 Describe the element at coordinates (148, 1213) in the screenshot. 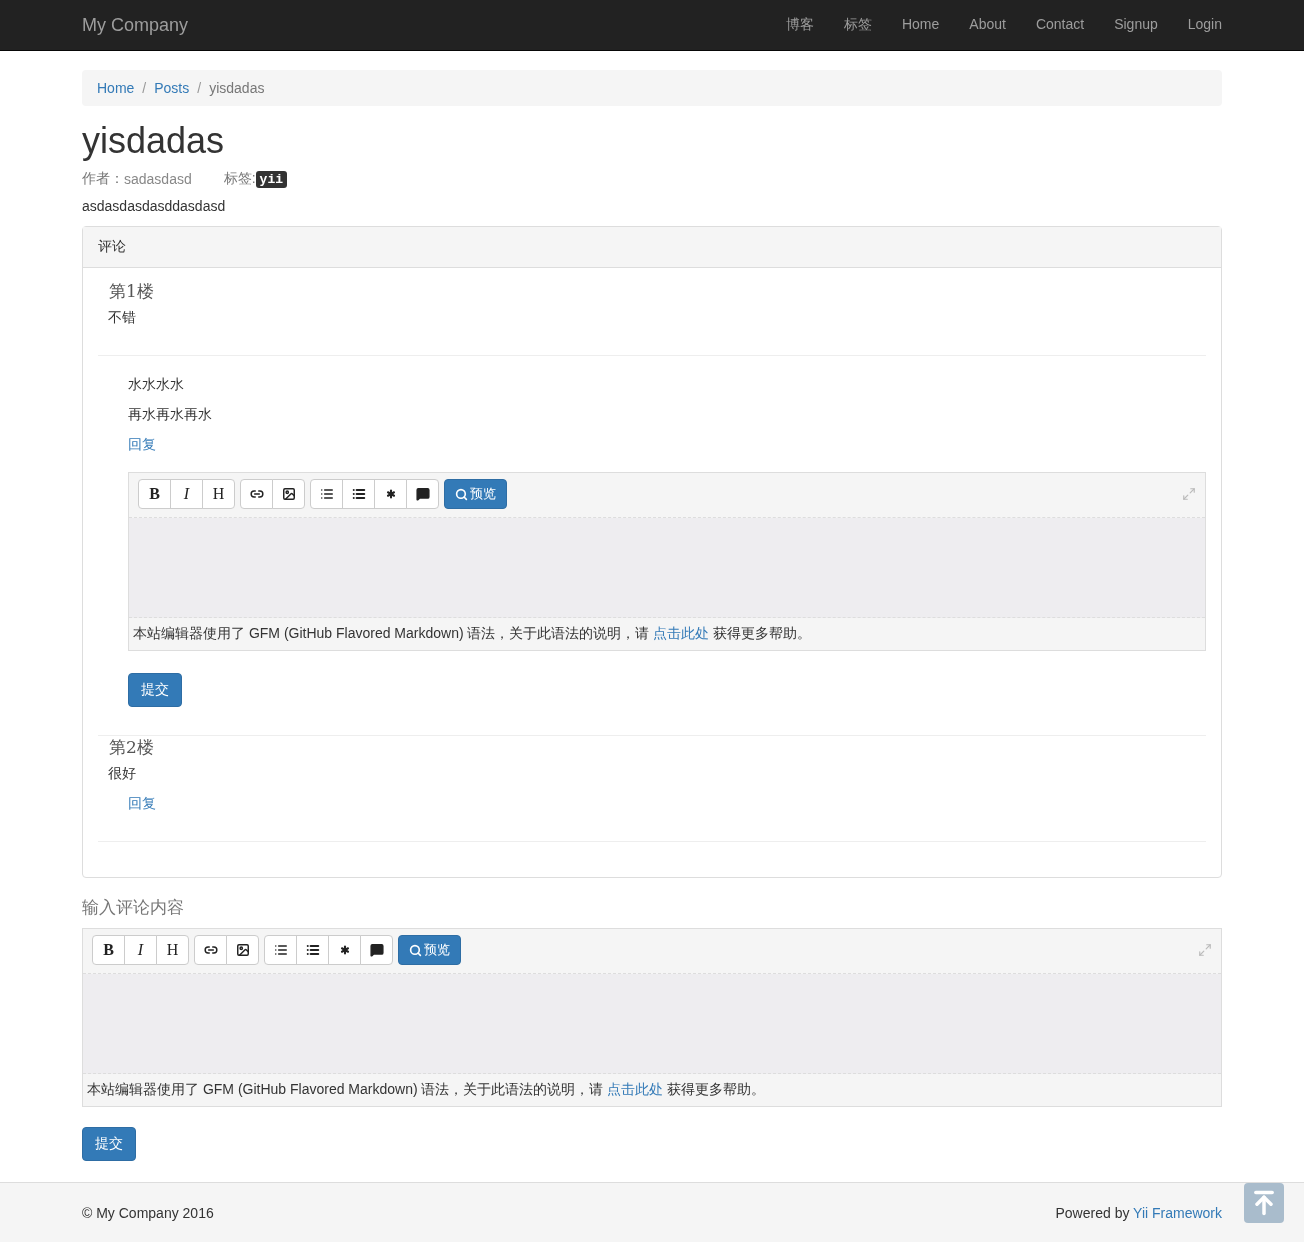

I see `copyright-text: © My Company 2016` at that location.